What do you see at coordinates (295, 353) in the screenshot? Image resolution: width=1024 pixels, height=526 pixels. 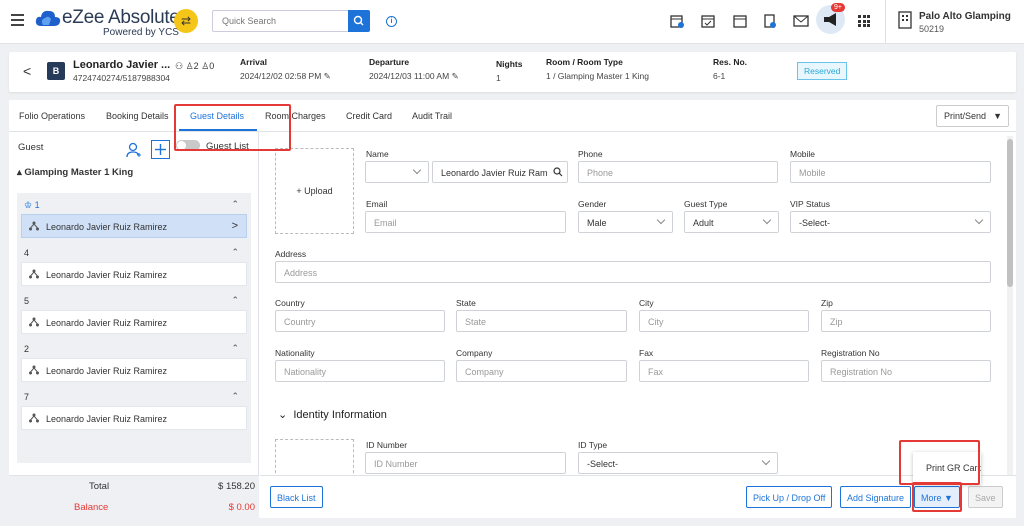 I see `nationality-label: Nationality` at bounding box center [295, 353].